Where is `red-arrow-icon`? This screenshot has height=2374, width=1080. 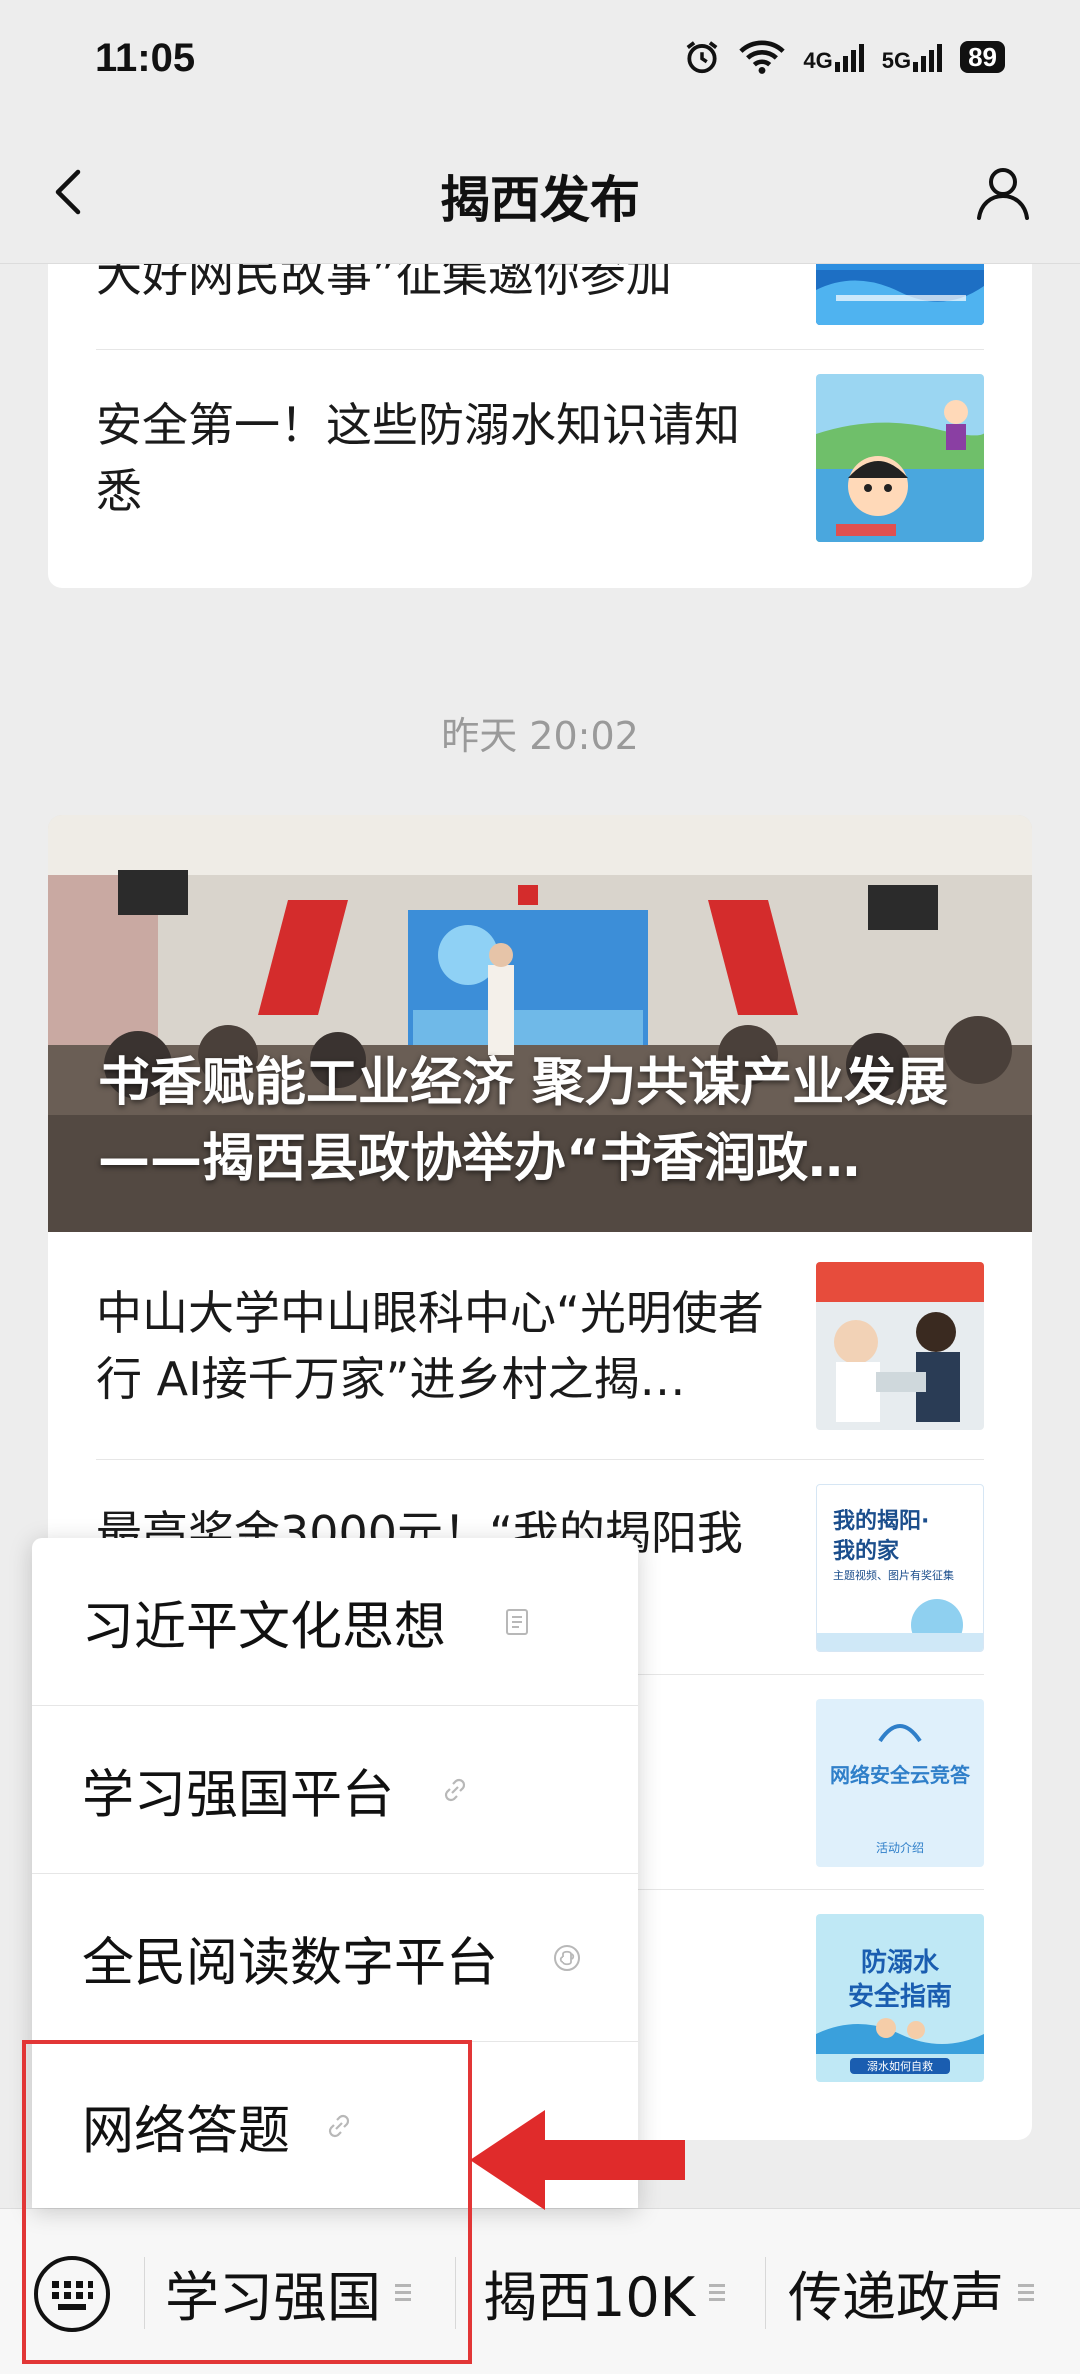 red-arrow-icon is located at coordinates (577, 2160).